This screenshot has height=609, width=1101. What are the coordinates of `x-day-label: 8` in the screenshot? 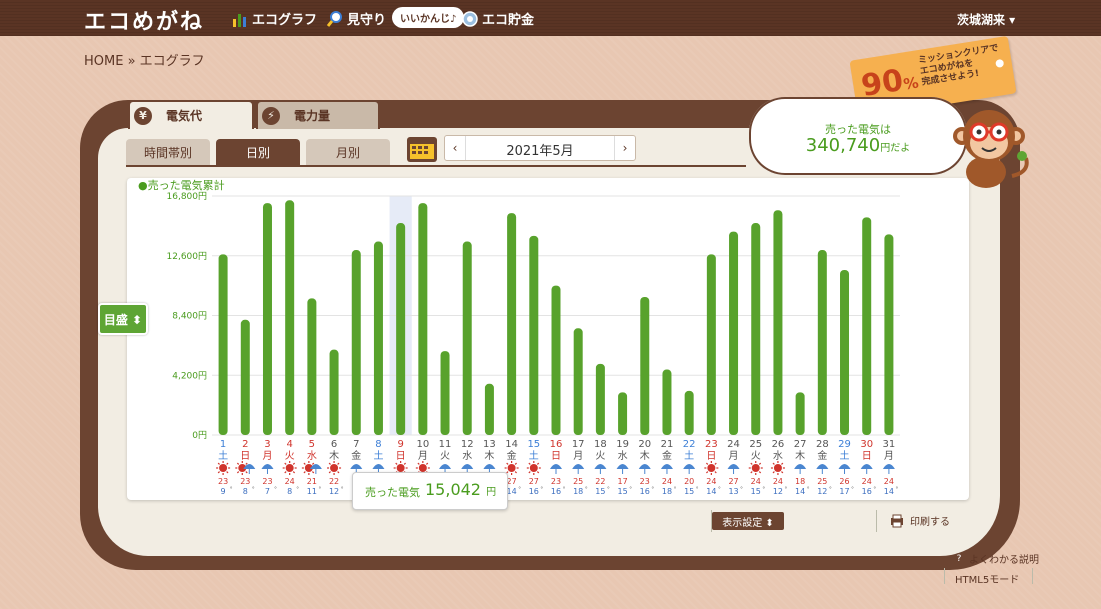 It's located at (378, 444).